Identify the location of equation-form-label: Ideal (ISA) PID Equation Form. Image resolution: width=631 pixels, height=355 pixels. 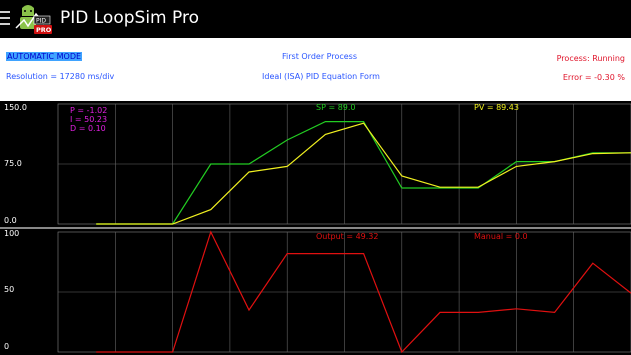
(321, 76).